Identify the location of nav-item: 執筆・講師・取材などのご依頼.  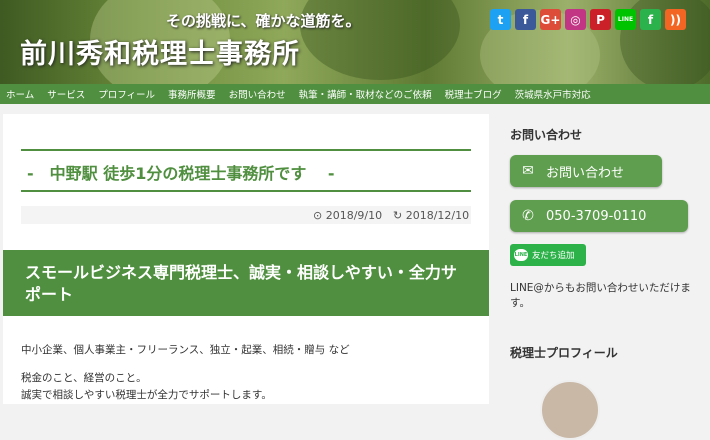
(365, 94).